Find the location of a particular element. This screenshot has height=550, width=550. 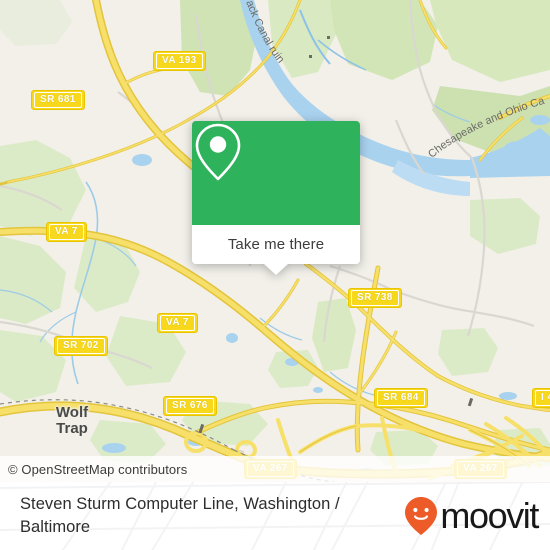

location-popup-card: Take me there is located at coordinates (276, 198).